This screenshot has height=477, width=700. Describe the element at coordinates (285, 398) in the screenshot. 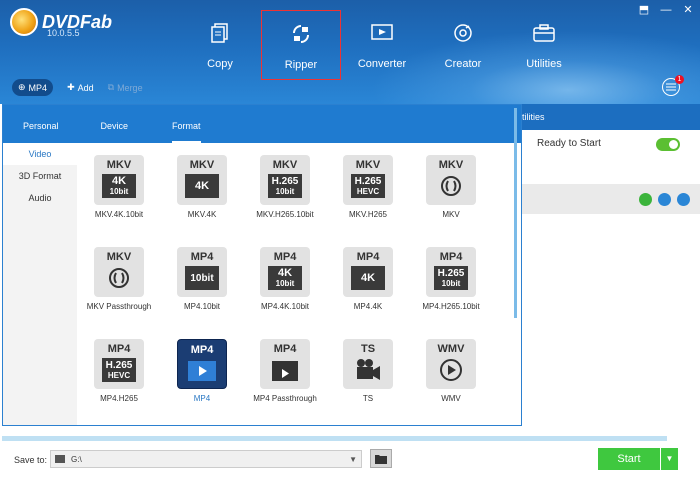

I see `format-name: MP4 Passthrough` at that location.